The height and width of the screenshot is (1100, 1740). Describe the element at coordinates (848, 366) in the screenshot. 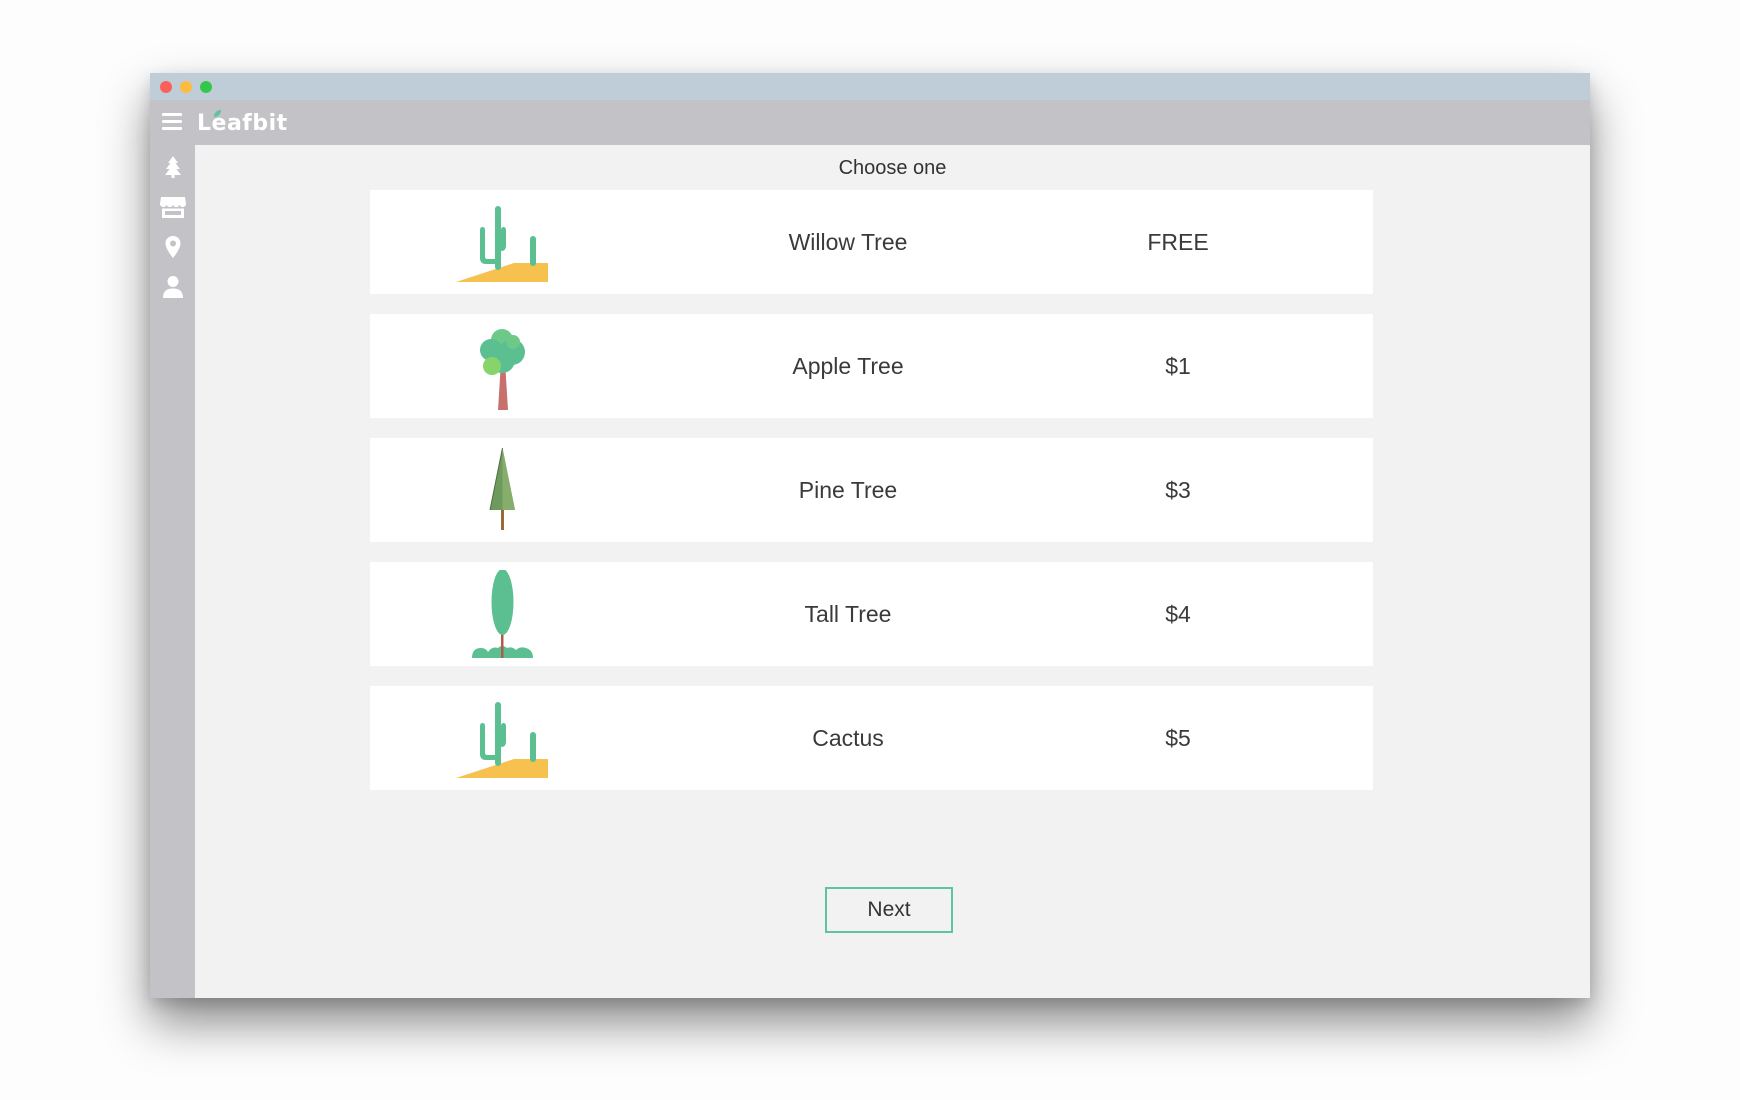

I see `tree-name: Apple Tree` at that location.